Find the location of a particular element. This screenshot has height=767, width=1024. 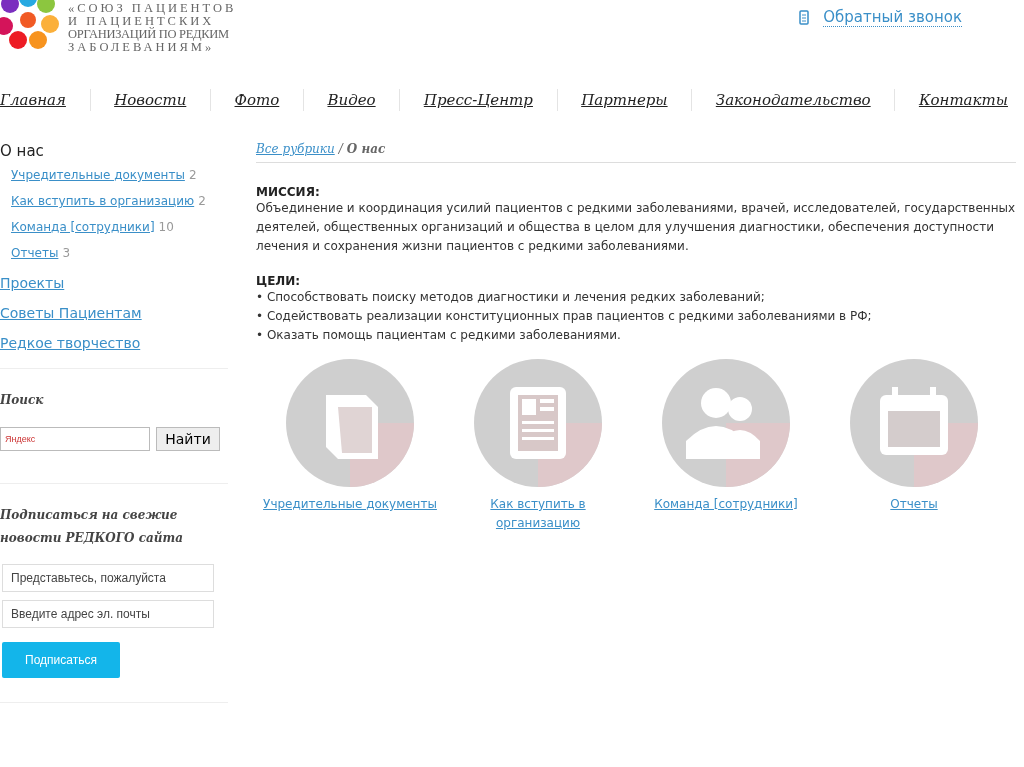

tile-link: Отчеты is located at coordinates (914, 504).